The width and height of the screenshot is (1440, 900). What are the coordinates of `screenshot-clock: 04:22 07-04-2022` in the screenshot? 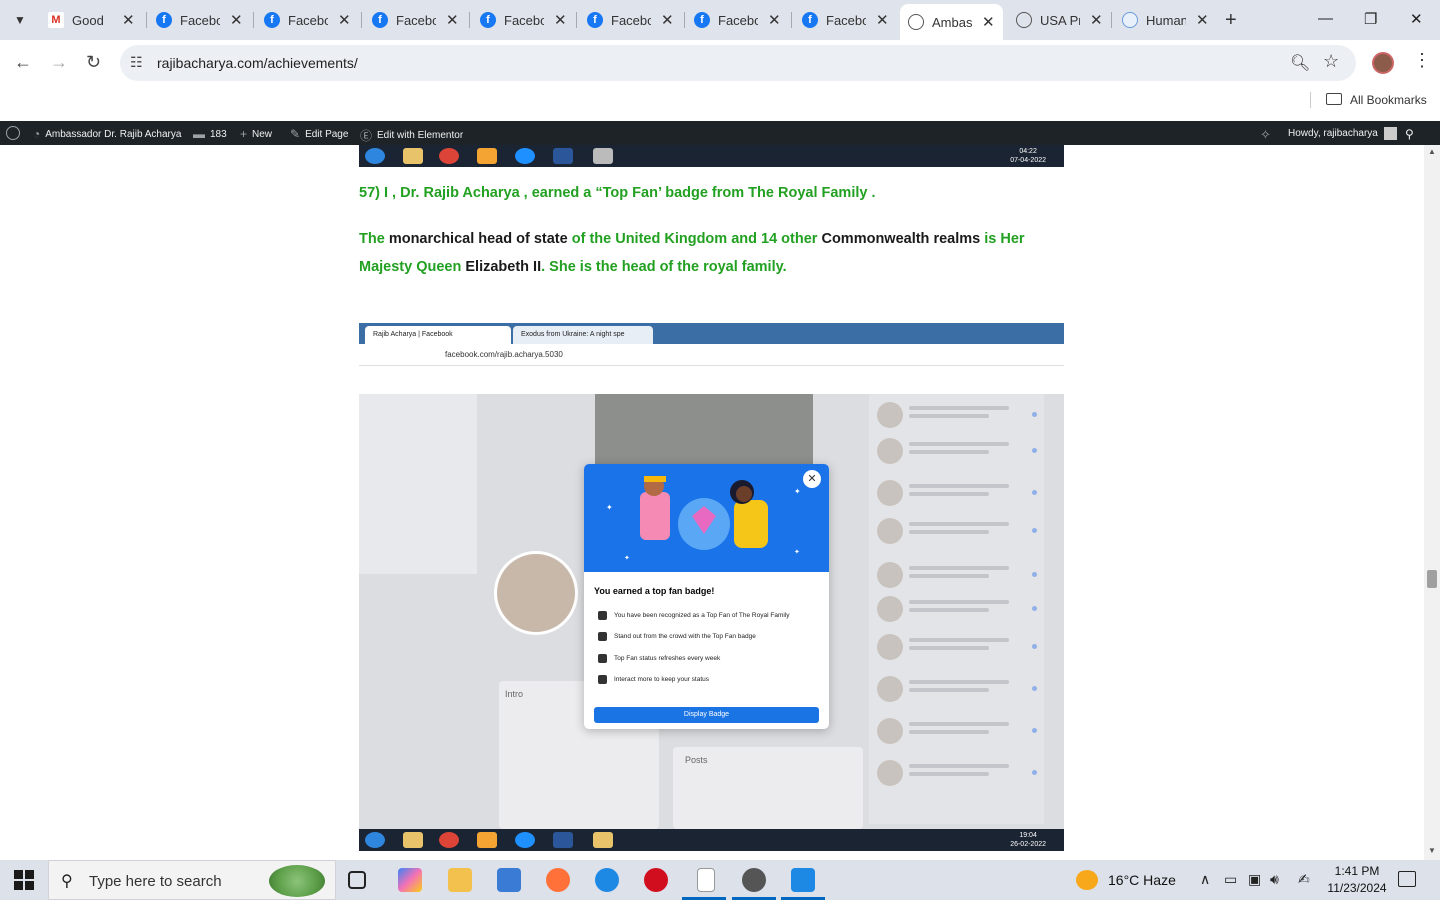 It's located at (1028, 156).